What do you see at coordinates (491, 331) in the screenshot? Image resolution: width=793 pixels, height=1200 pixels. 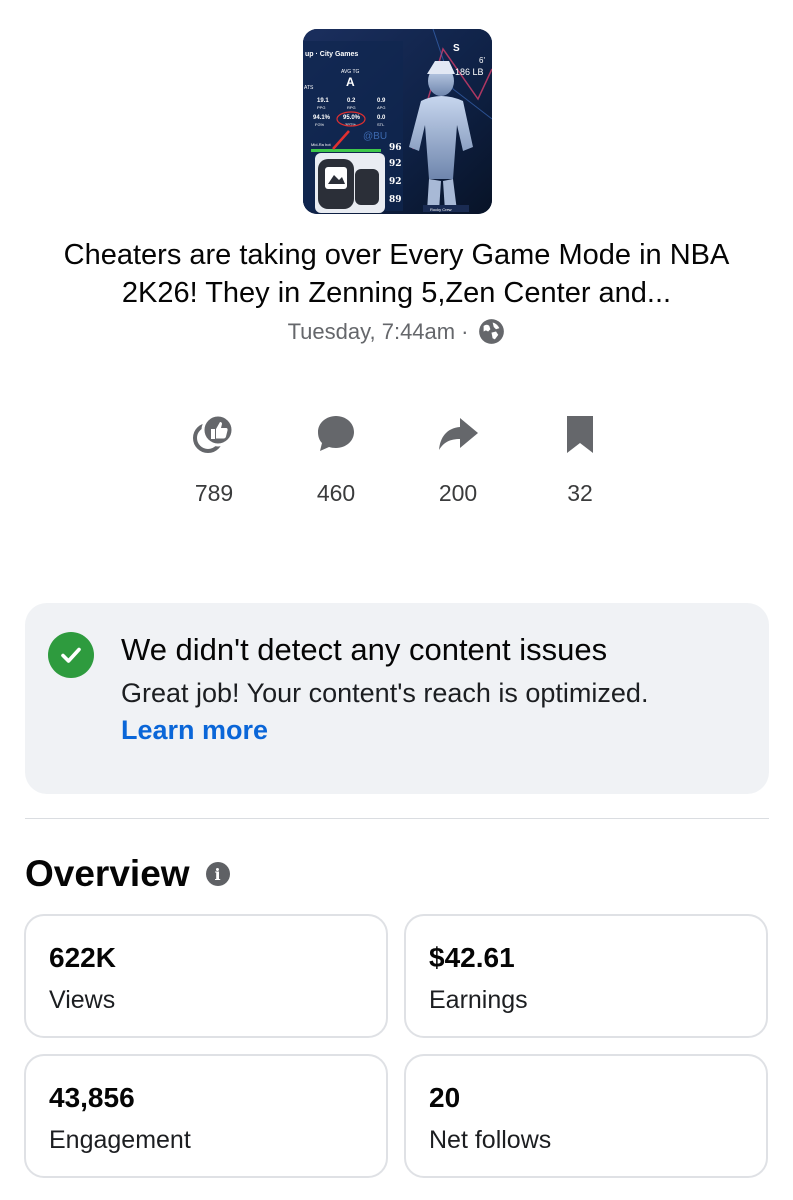 I see `globe-icon` at bounding box center [491, 331].